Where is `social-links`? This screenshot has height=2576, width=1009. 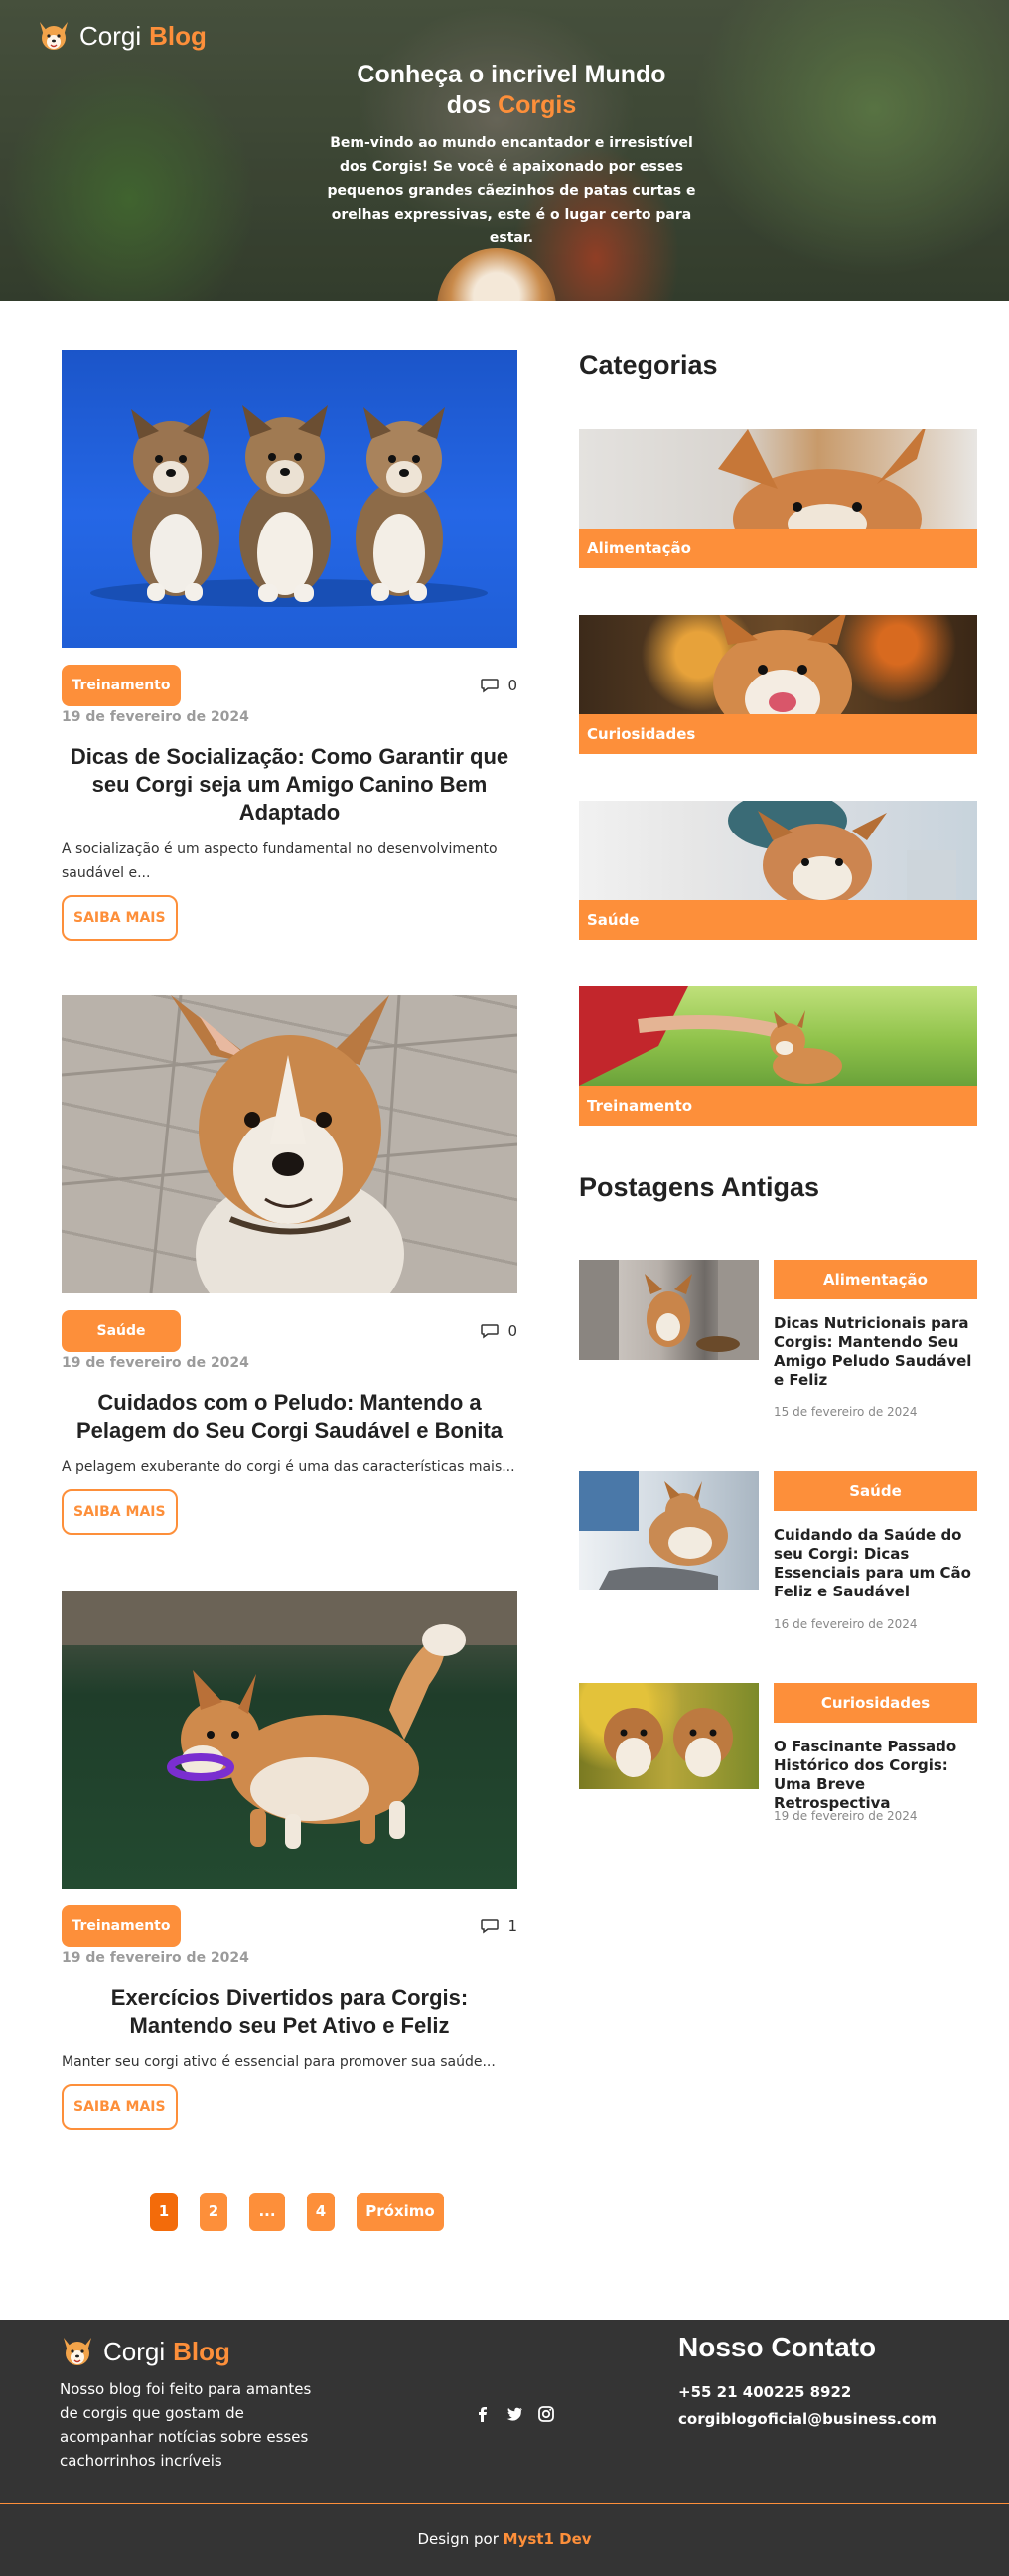
social-links is located at coordinates (514, 2414).